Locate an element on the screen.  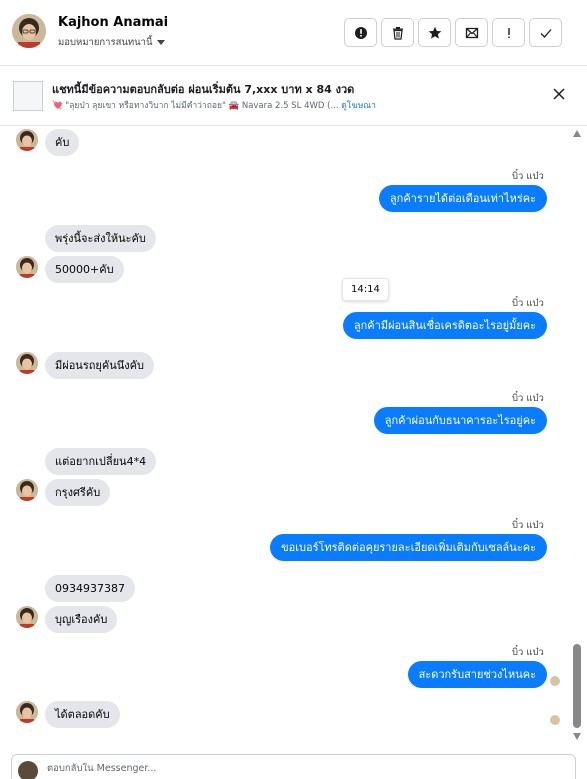
mark-unread-button is located at coordinates (471, 32).